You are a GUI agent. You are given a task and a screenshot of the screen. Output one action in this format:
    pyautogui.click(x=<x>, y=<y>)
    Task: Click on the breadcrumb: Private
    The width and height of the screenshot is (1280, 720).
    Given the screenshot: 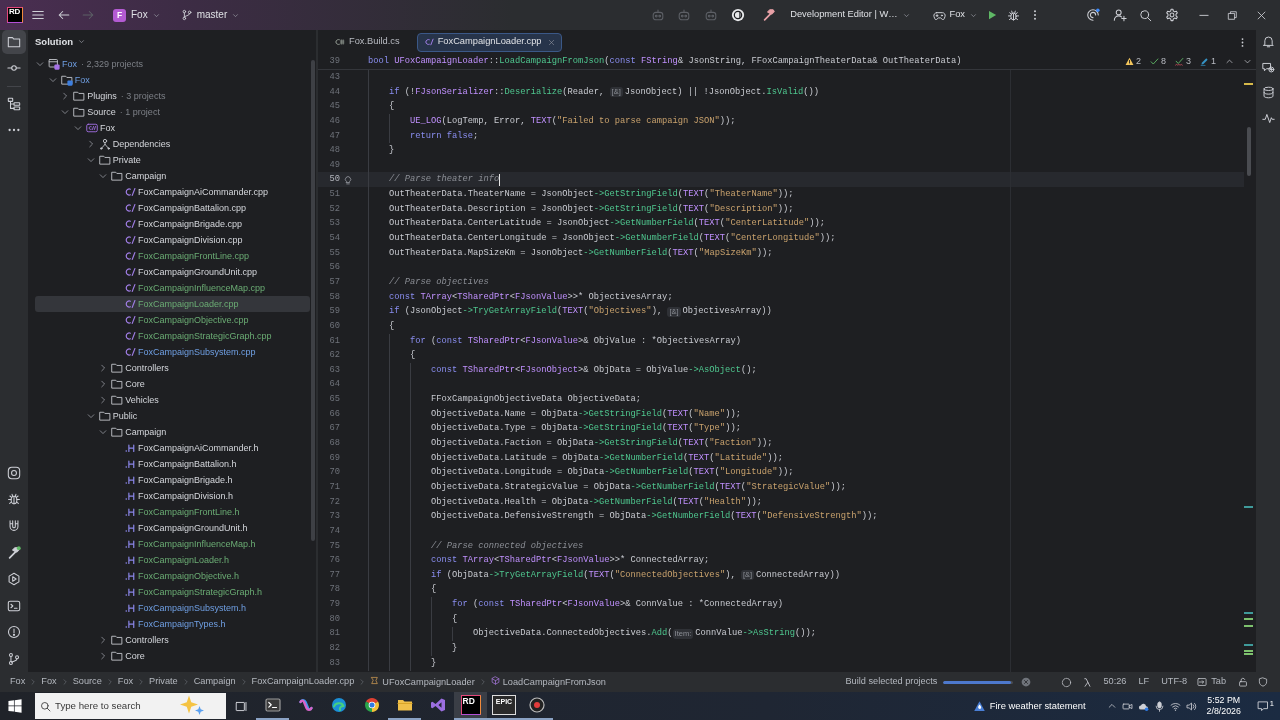 What is the action you would take?
    pyautogui.click(x=163, y=682)
    